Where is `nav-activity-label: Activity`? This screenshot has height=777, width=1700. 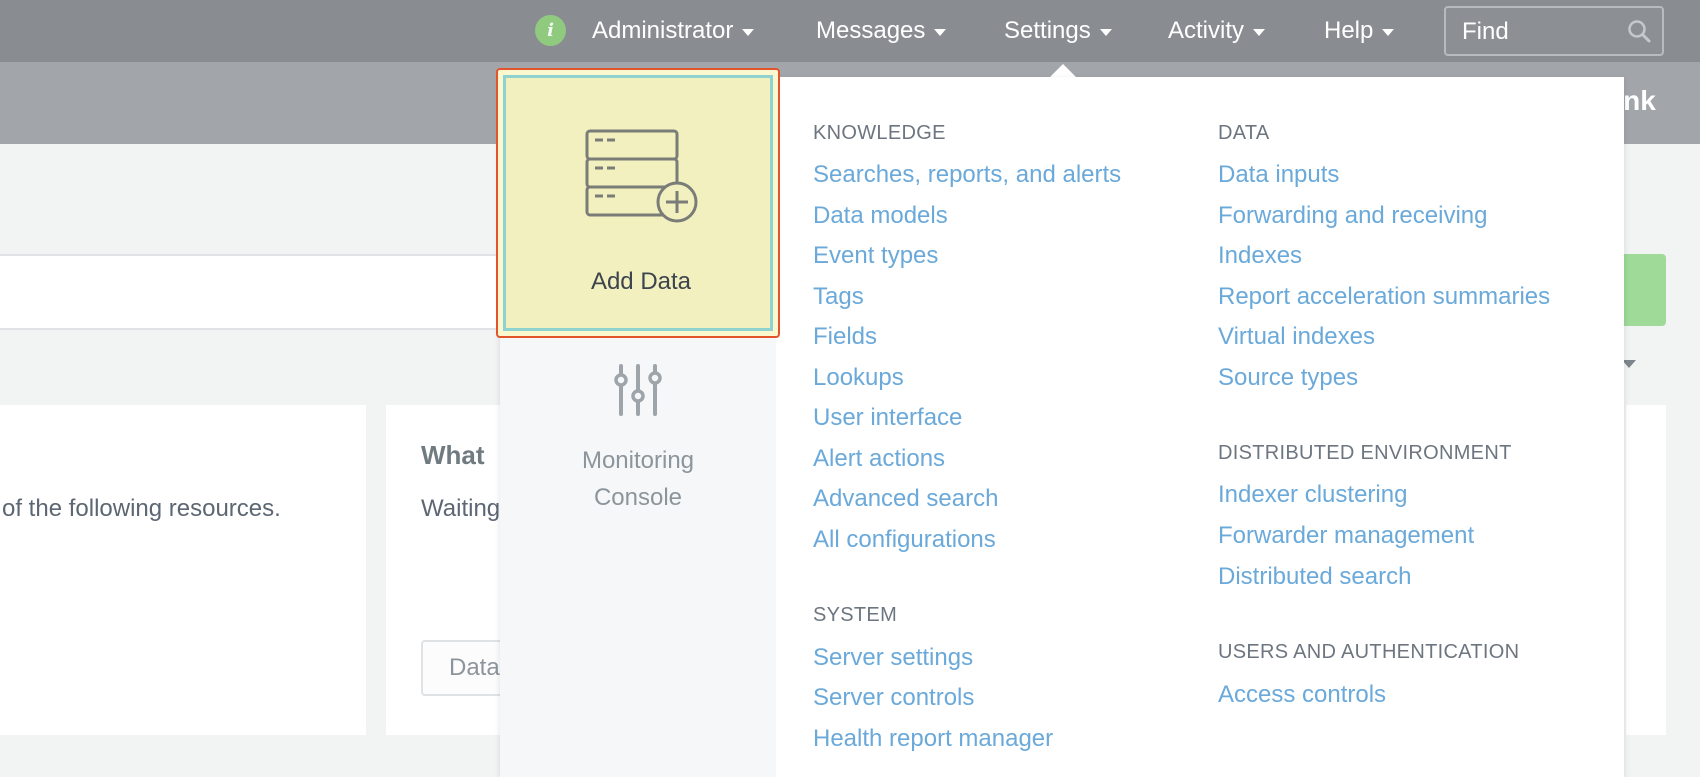
nav-activity-label: Activity is located at coordinates (1206, 30).